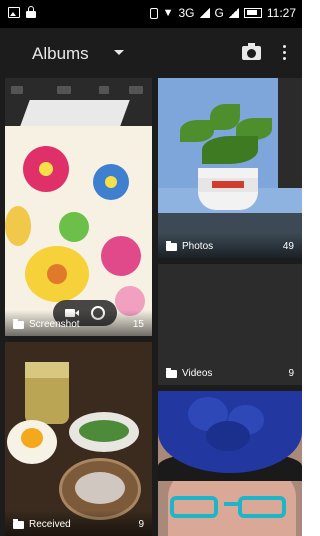 The height and width of the screenshot is (536, 320). Describe the element at coordinates (31, 12) in the screenshot. I see `lock-icon` at that location.